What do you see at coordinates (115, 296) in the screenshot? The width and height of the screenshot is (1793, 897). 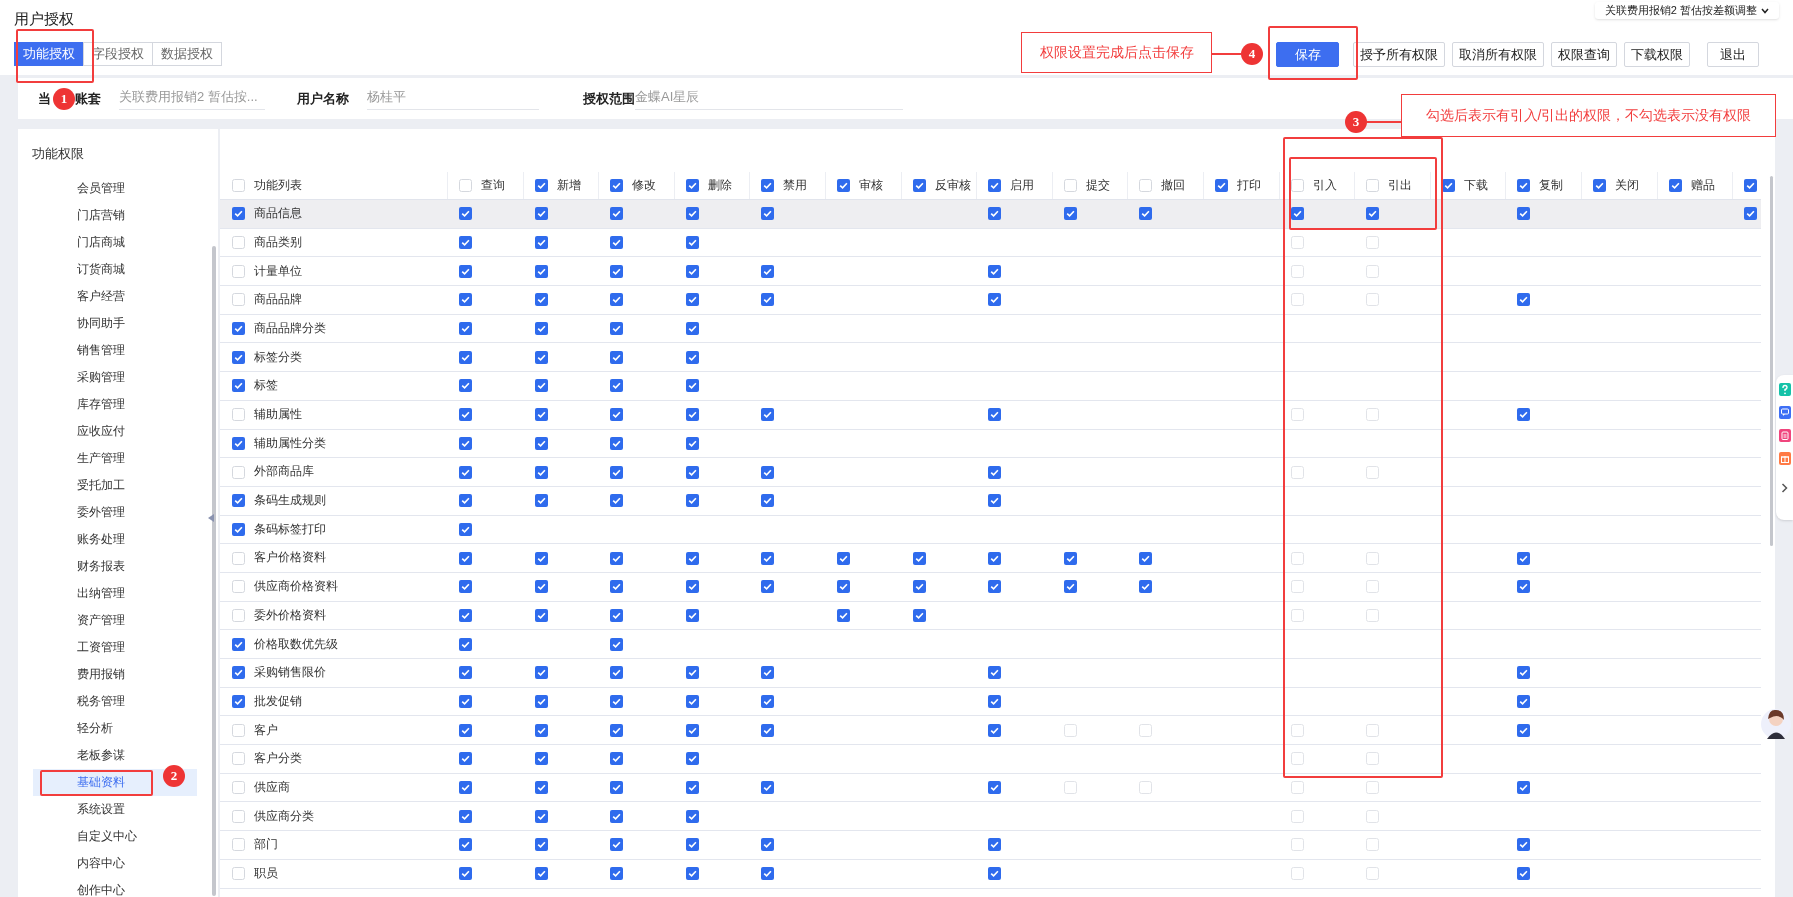 I see `sidebar-item: 客户经营` at bounding box center [115, 296].